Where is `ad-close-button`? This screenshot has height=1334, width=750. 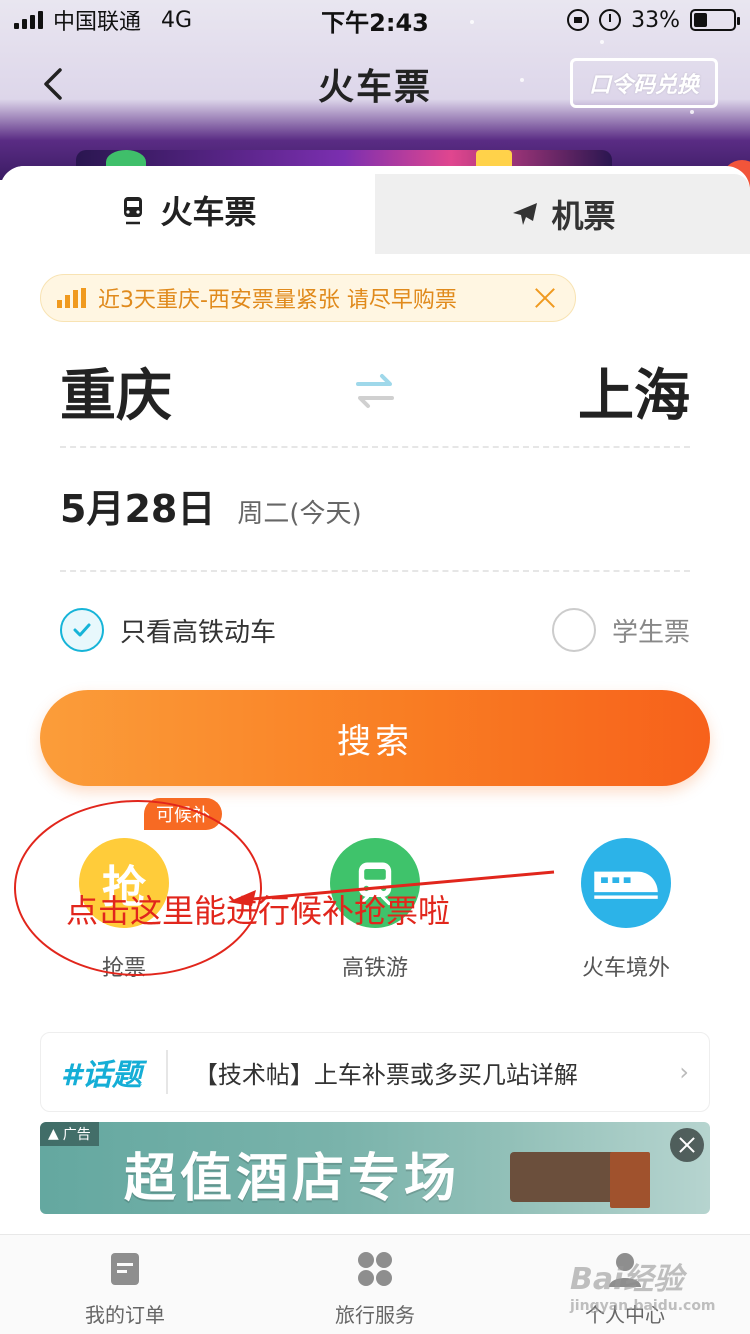 ad-close-button is located at coordinates (687, 1145).